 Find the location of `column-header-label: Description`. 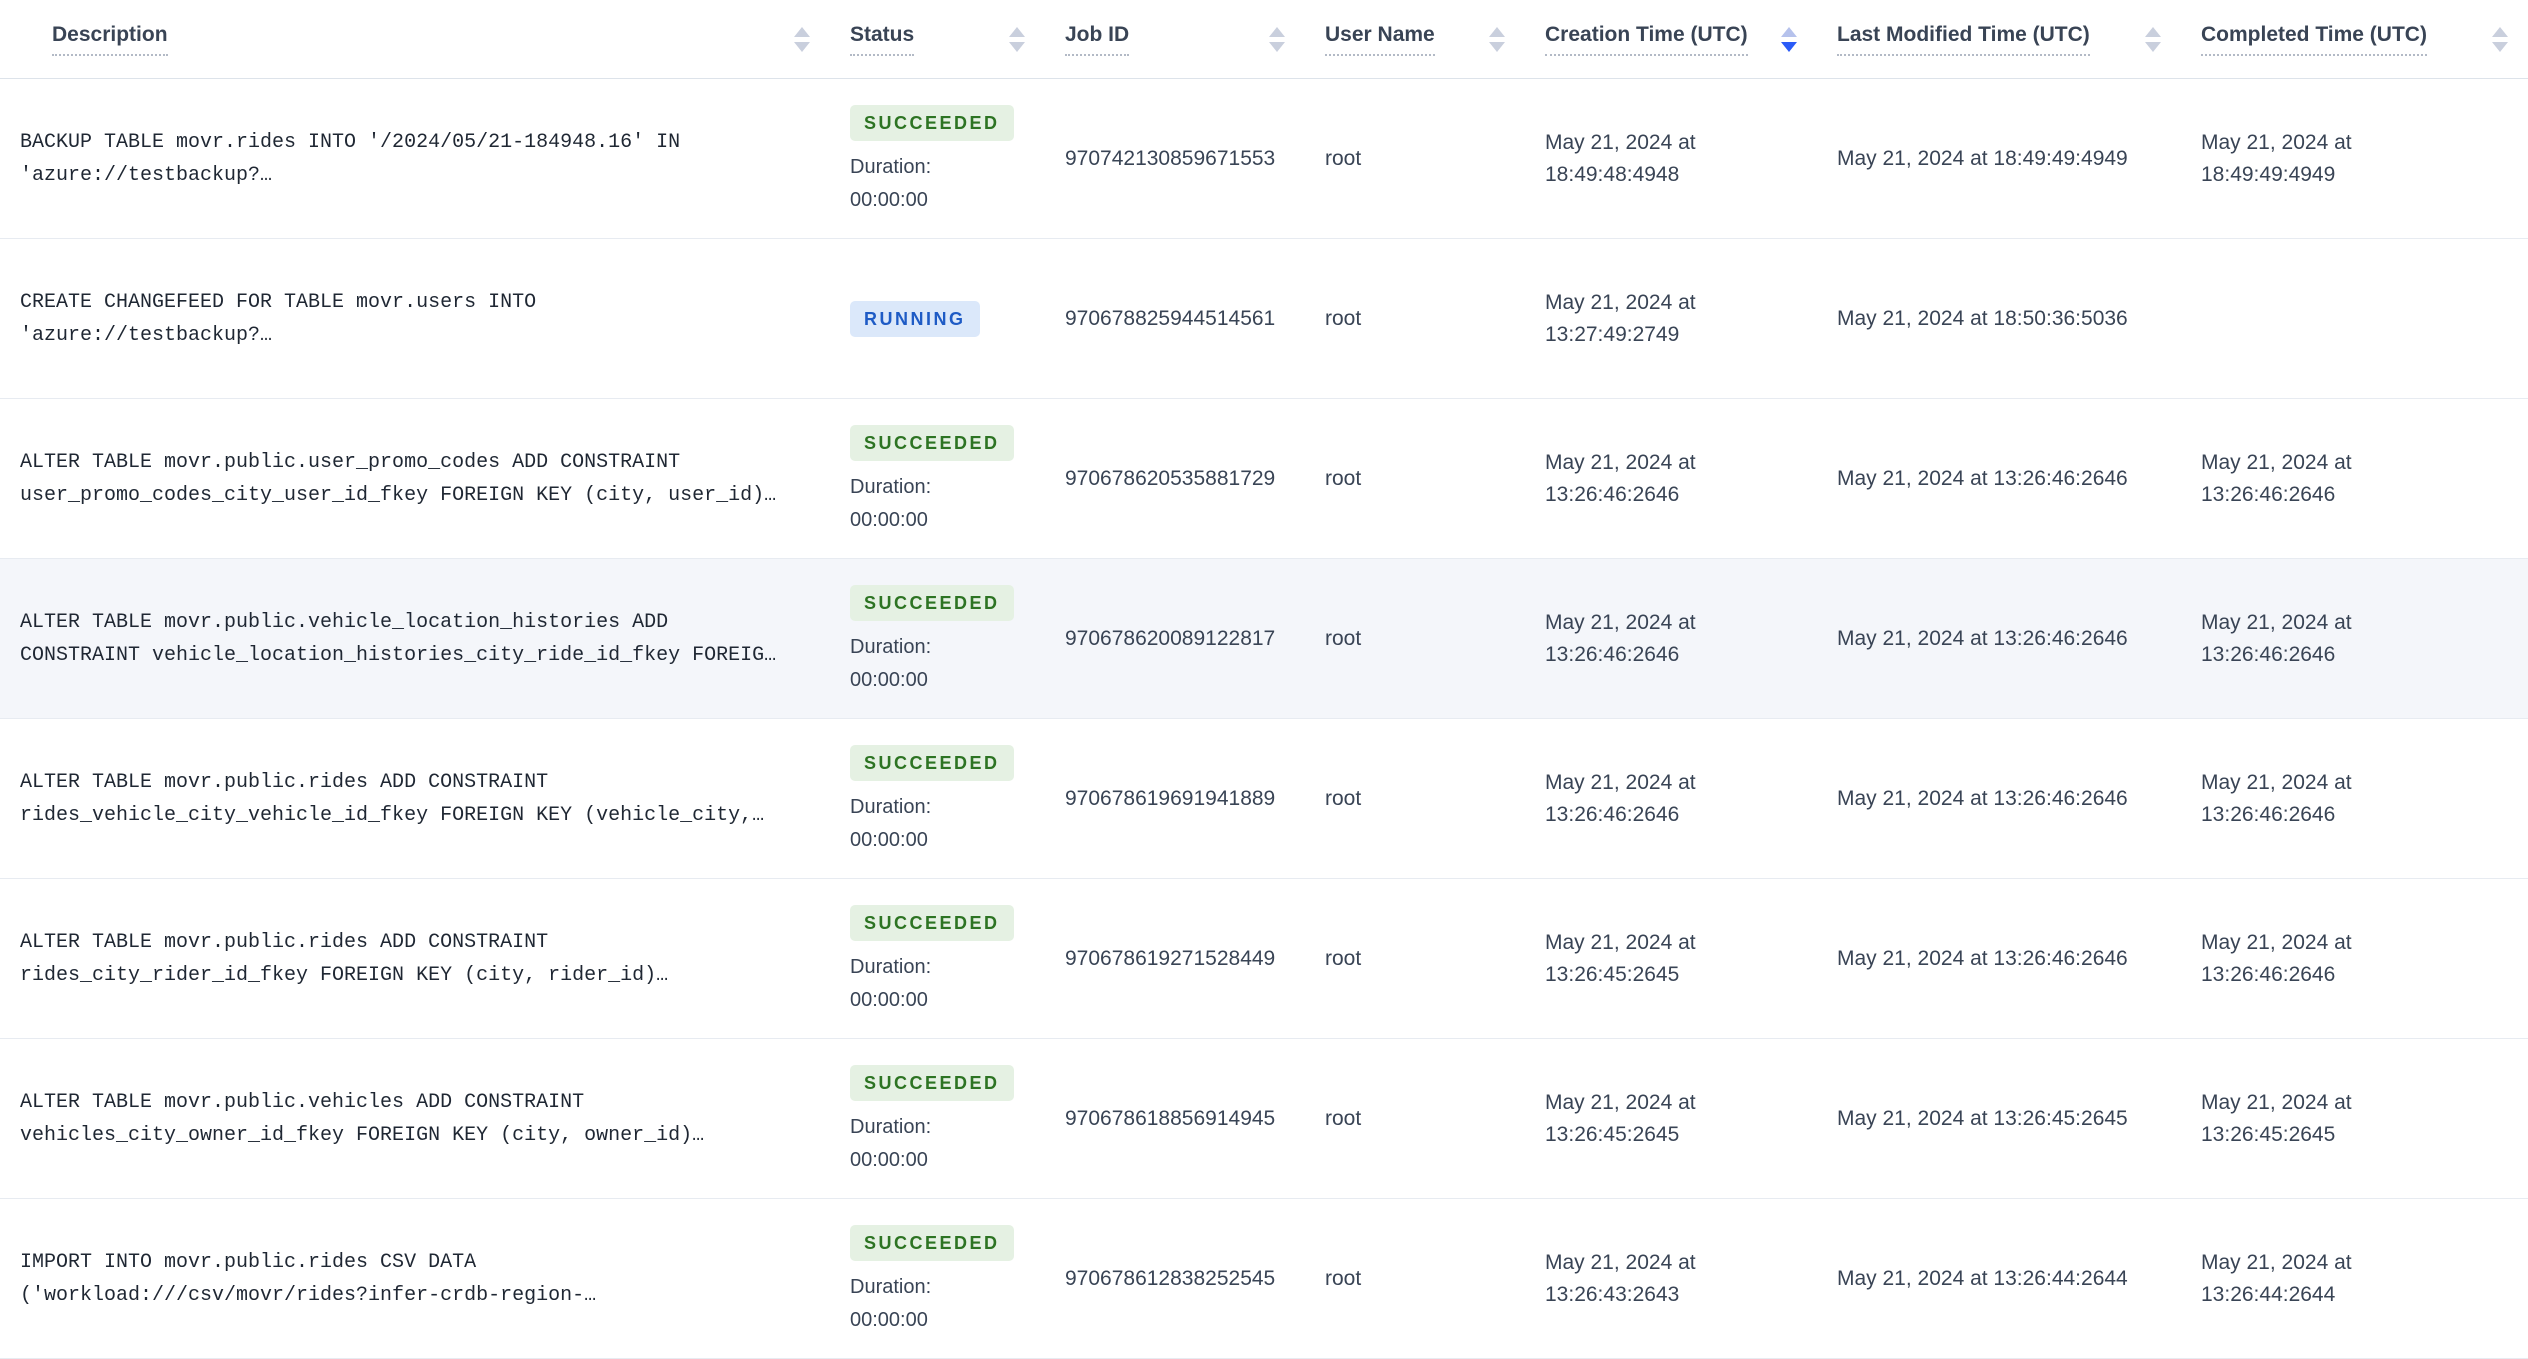

column-header-label: Description is located at coordinates (110, 39).